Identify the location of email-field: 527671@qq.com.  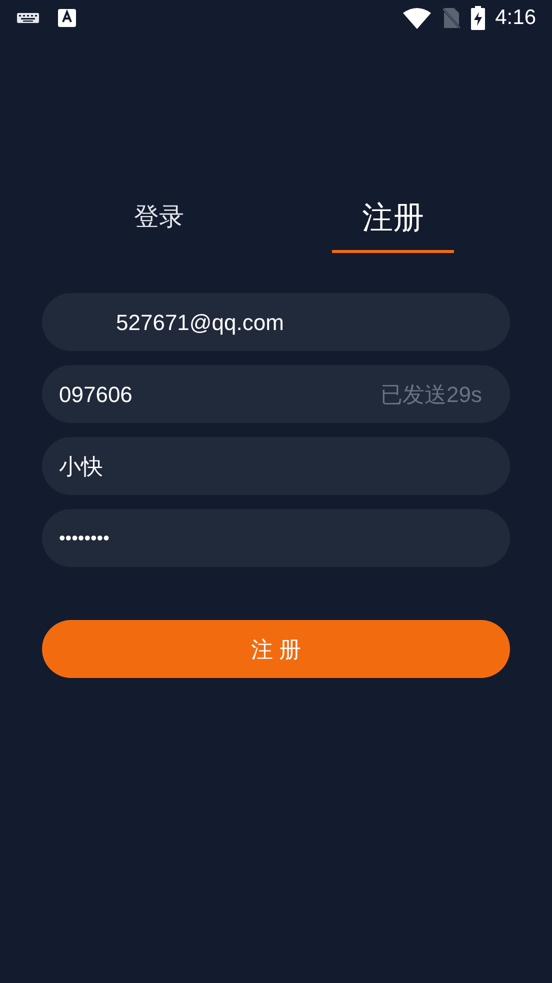
(276, 322).